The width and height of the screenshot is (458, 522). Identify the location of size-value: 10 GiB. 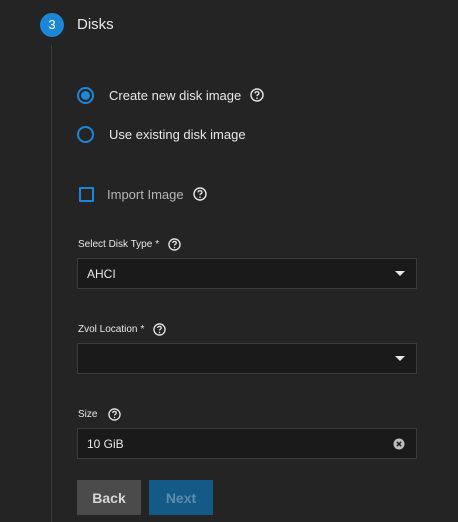
(105, 443).